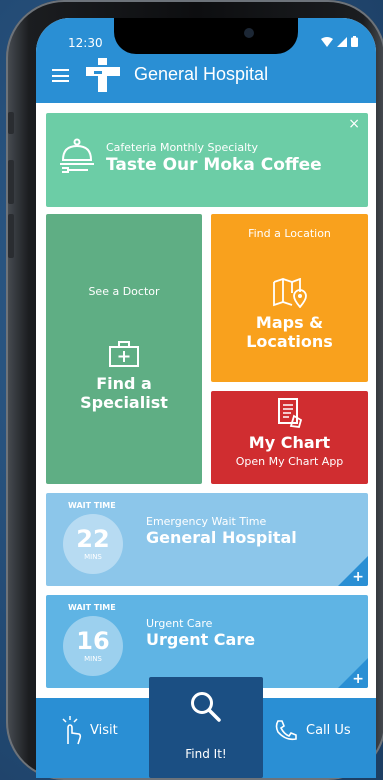  What do you see at coordinates (289, 322) in the screenshot?
I see `maps-title-line1: Maps &` at bounding box center [289, 322].